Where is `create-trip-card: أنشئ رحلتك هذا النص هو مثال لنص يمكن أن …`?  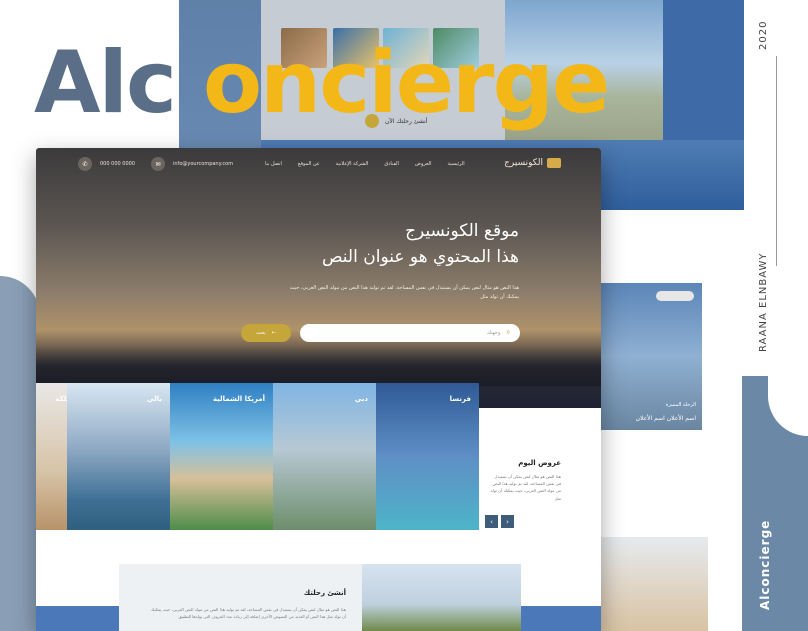 create-trip-card: أنشئ رحلتك هذا النص هو مثال لنص يمكن أن … is located at coordinates (240, 597).